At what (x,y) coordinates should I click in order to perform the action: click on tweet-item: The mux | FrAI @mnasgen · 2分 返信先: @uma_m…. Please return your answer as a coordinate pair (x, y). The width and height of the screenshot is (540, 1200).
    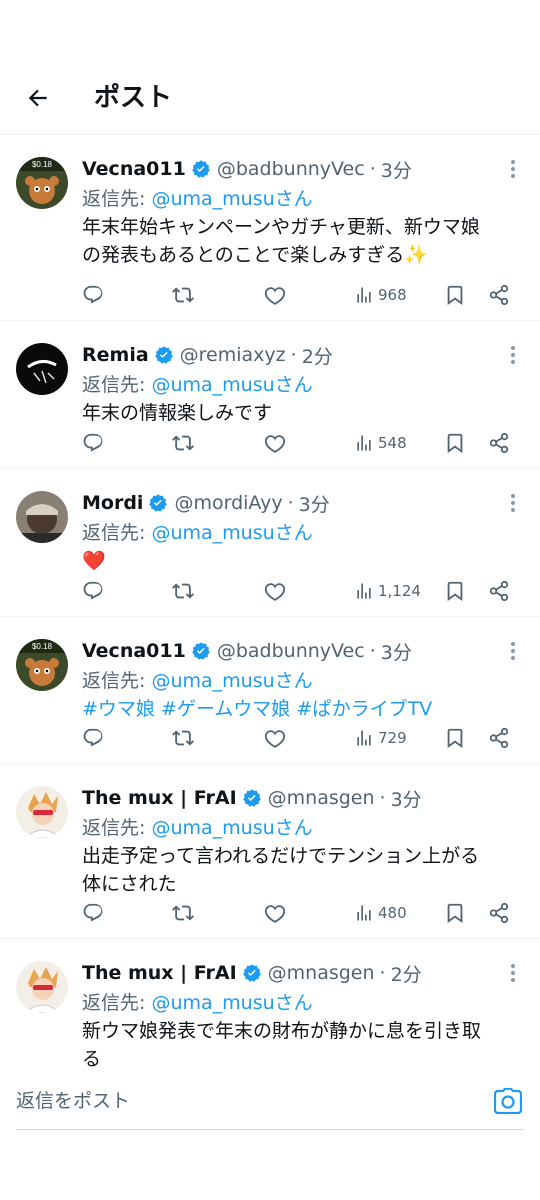
    Looking at the image, I should click on (270, 1005).